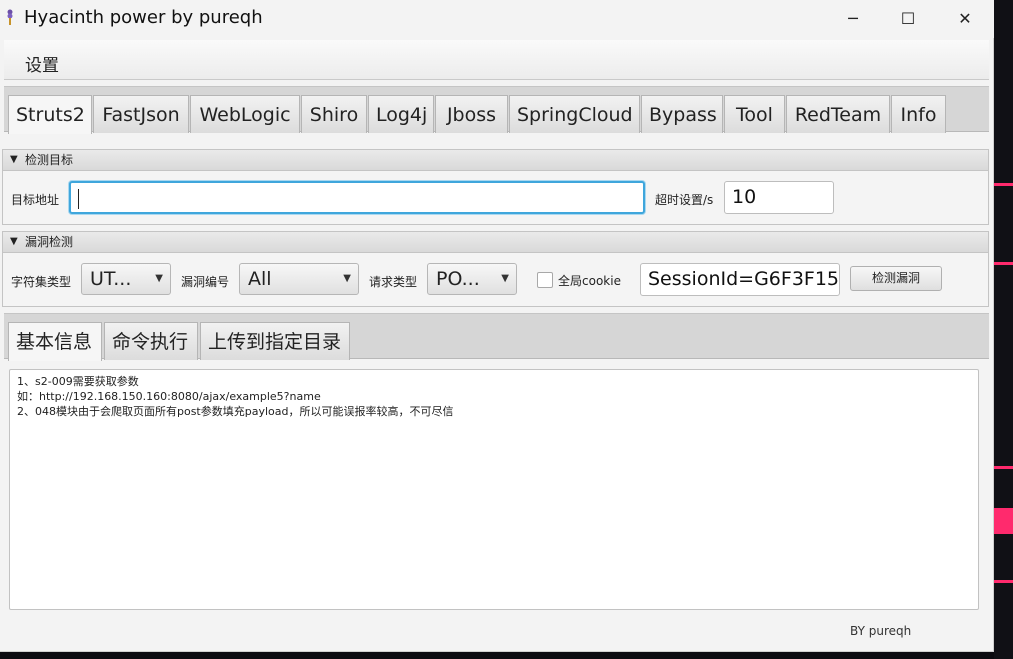 The width and height of the screenshot is (1013, 659). What do you see at coordinates (881, 631) in the screenshot?
I see `footer-credit: BY pureqh` at bounding box center [881, 631].